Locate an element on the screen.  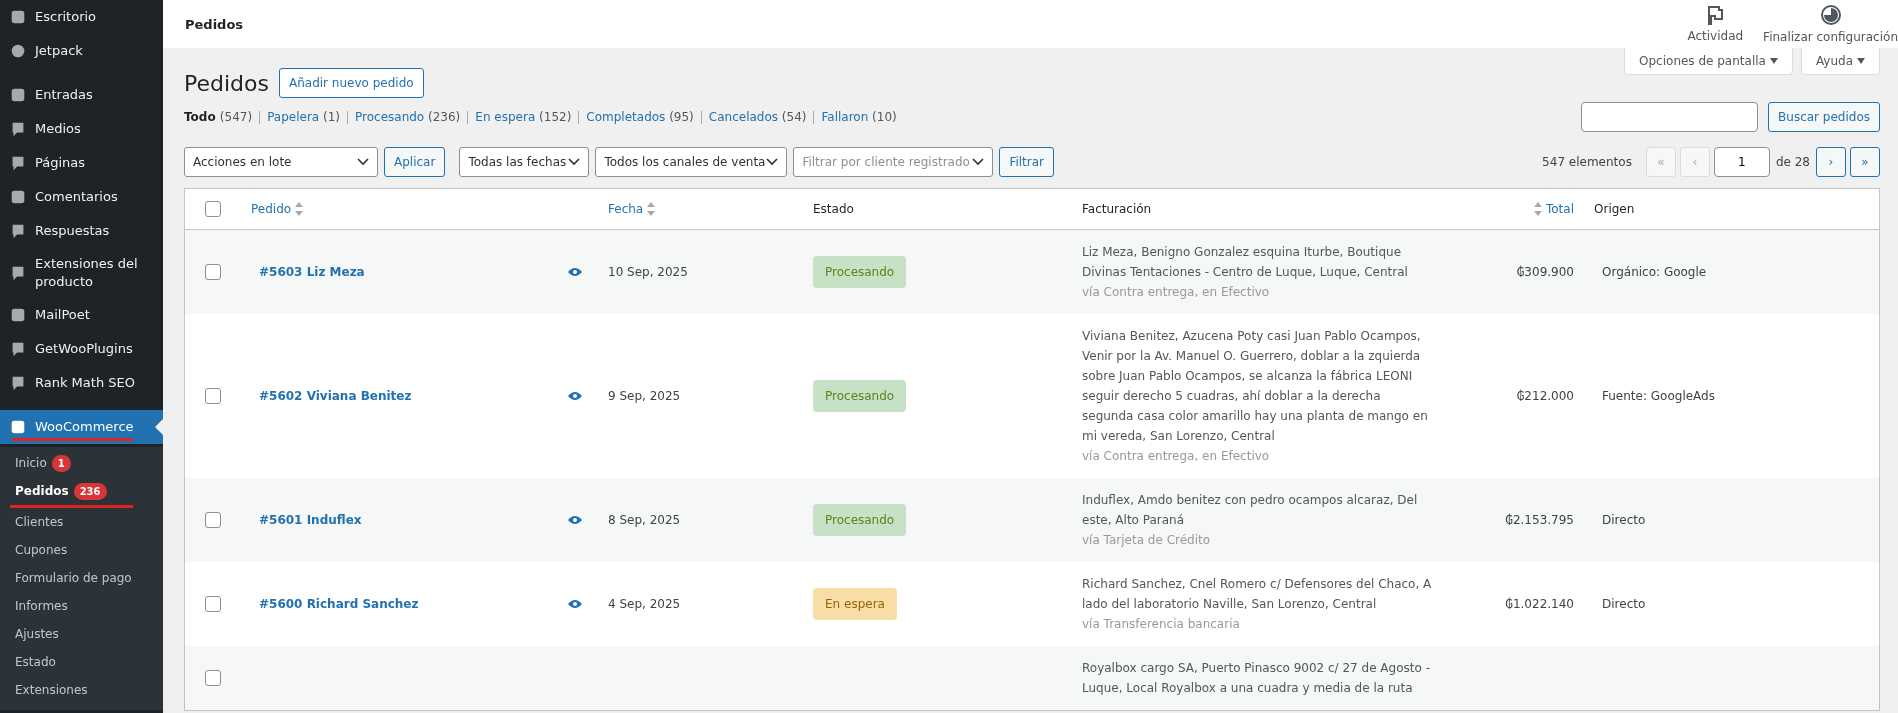
submenu-item: Clientes is located at coordinates (81, 522).